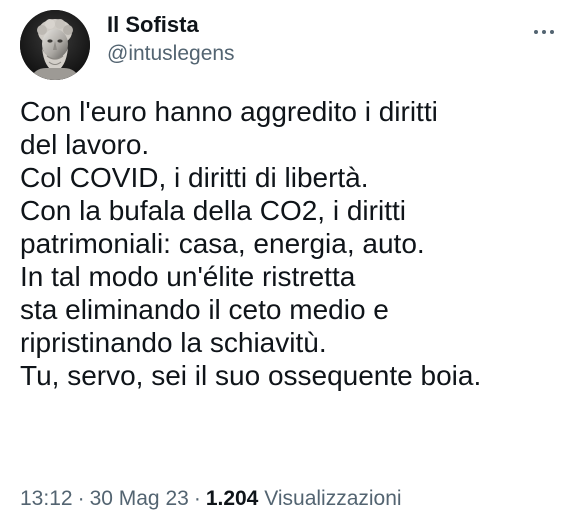  I want to click on tweet-text-line: ripristinando la schiavitù., so click(173, 342).